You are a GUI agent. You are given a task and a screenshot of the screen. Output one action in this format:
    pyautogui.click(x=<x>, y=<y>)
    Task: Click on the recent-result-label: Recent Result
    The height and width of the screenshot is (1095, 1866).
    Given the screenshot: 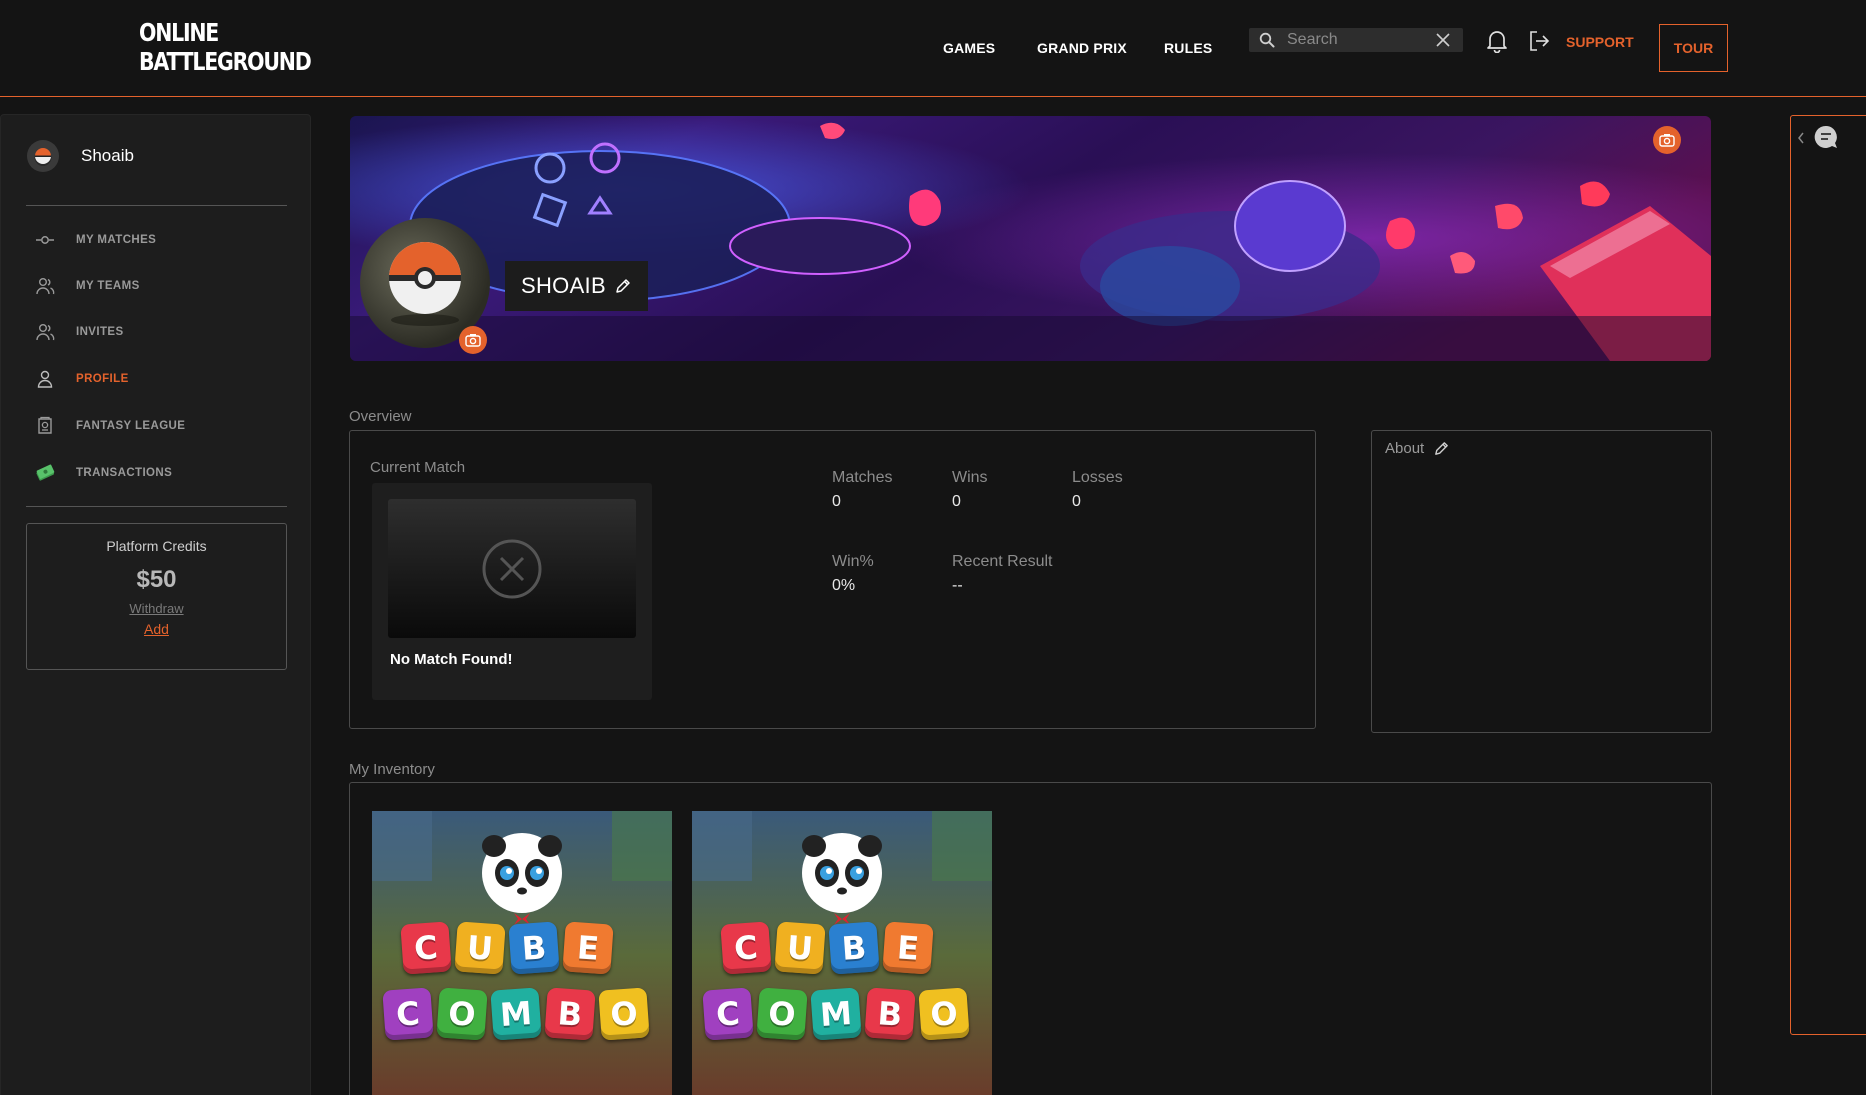 What is the action you would take?
    pyautogui.click(x=1002, y=561)
    